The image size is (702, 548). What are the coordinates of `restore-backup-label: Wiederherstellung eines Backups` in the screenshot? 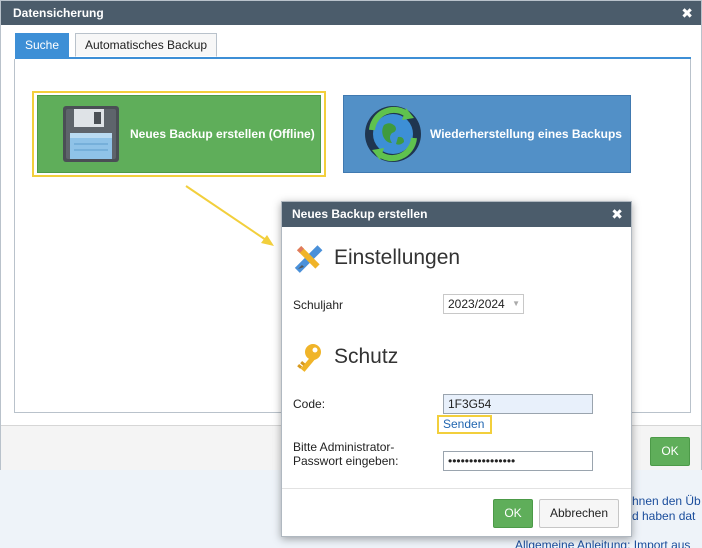 It's located at (526, 134).